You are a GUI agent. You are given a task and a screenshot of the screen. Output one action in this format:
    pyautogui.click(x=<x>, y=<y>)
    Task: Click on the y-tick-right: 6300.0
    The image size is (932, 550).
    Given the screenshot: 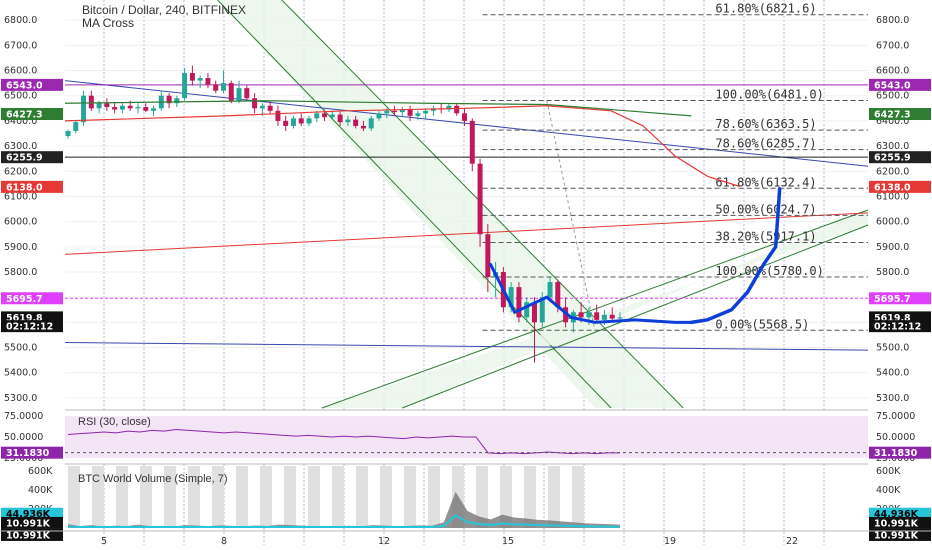 What is the action you would take?
    pyautogui.click(x=892, y=146)
    